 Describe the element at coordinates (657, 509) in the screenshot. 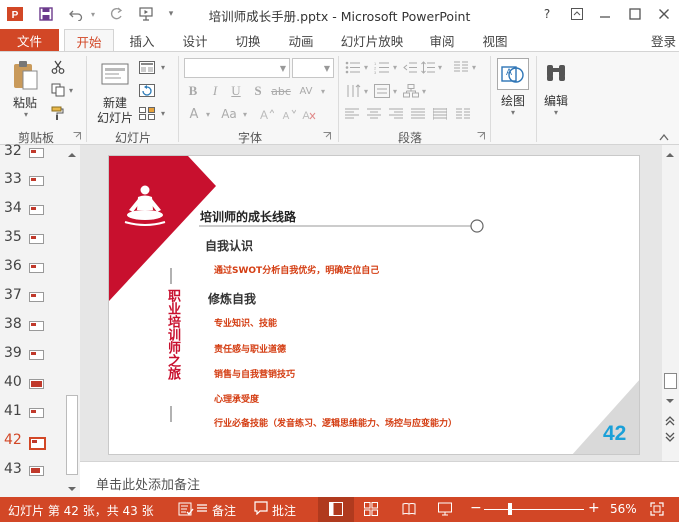

I see `fit-to-window-icon` at that location.